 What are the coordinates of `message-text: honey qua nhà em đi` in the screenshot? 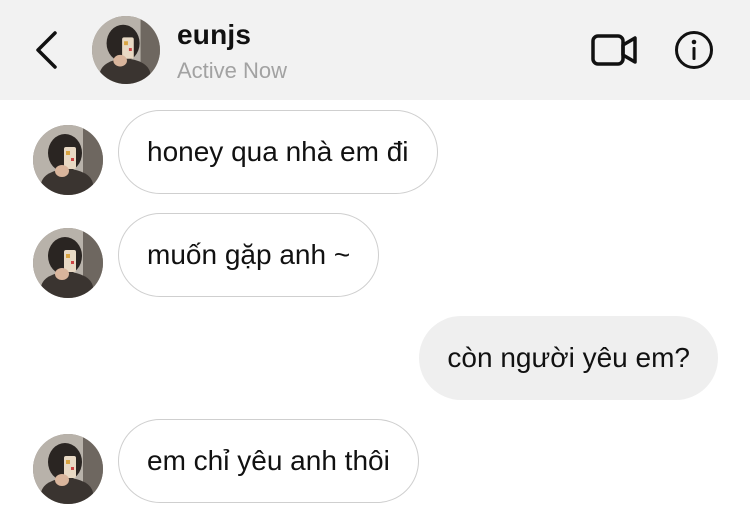 It's located at (278, 151).